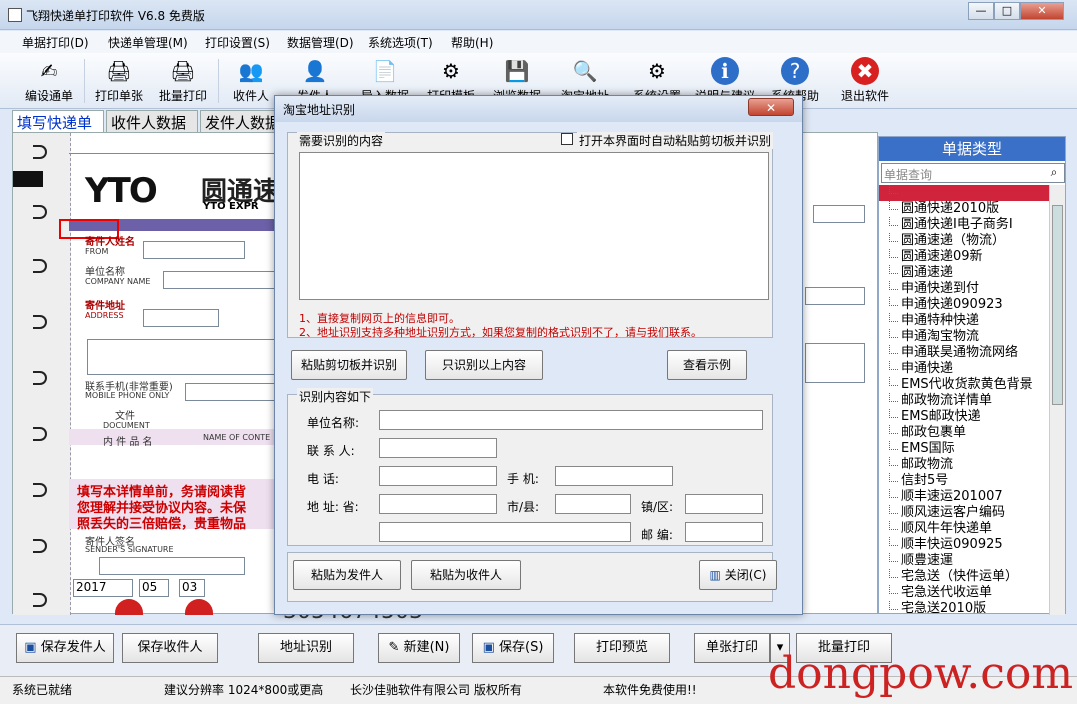 This screenshot has height=704, width=1077. What do you see at coordinates (657, 535) in the screenshot?
I see `zip-label: 邮 编:` at bounding box center [657, 535].